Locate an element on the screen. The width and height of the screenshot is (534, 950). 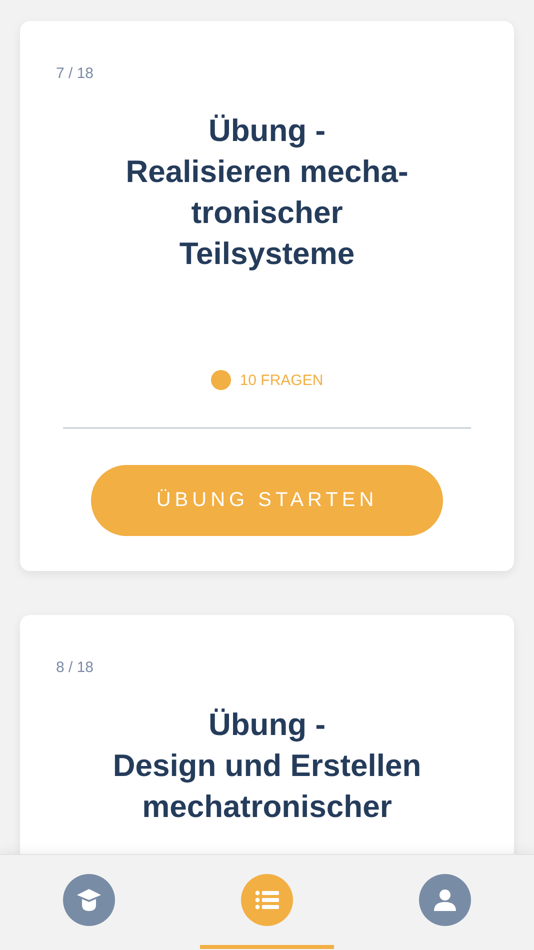
list-icon is located at coordinates (267, 900).